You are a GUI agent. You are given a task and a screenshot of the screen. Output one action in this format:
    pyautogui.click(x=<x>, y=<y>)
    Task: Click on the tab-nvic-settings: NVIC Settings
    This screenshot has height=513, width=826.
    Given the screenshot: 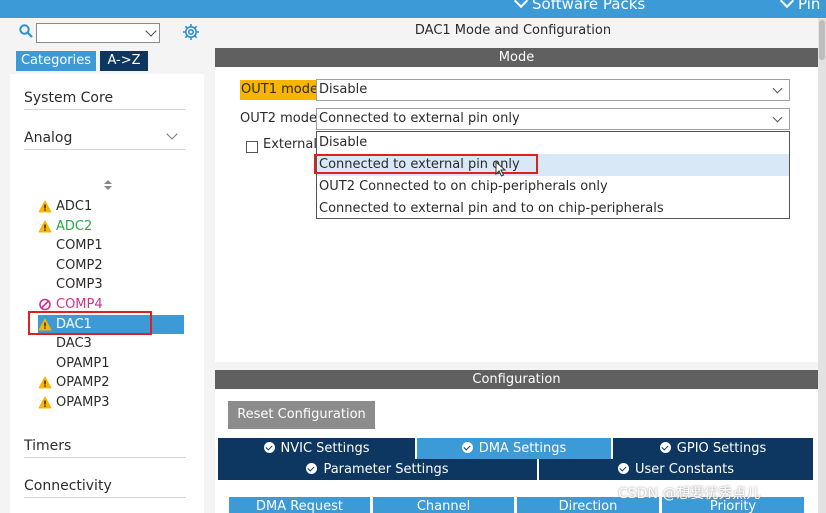 What is the action you would take?
    pyautogui.click(x=316, y=448)
    